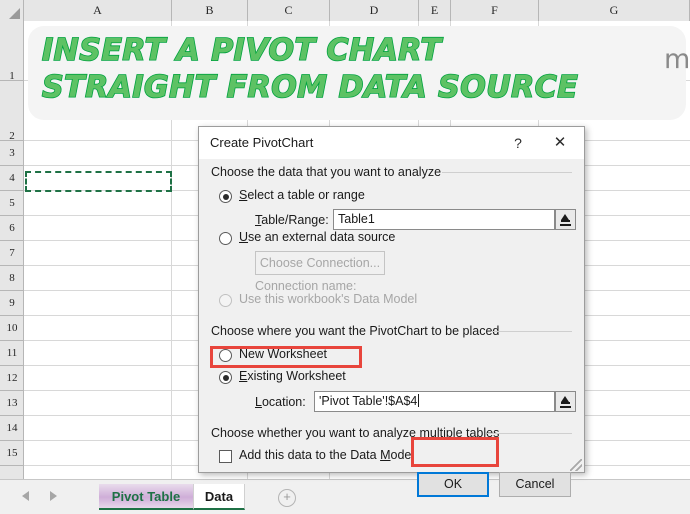 This screenshot has height=514, width=690. Describe the element at coordinates (565, 401) in the screenshot. I see `collapse-dialog-icon-location` at that location.